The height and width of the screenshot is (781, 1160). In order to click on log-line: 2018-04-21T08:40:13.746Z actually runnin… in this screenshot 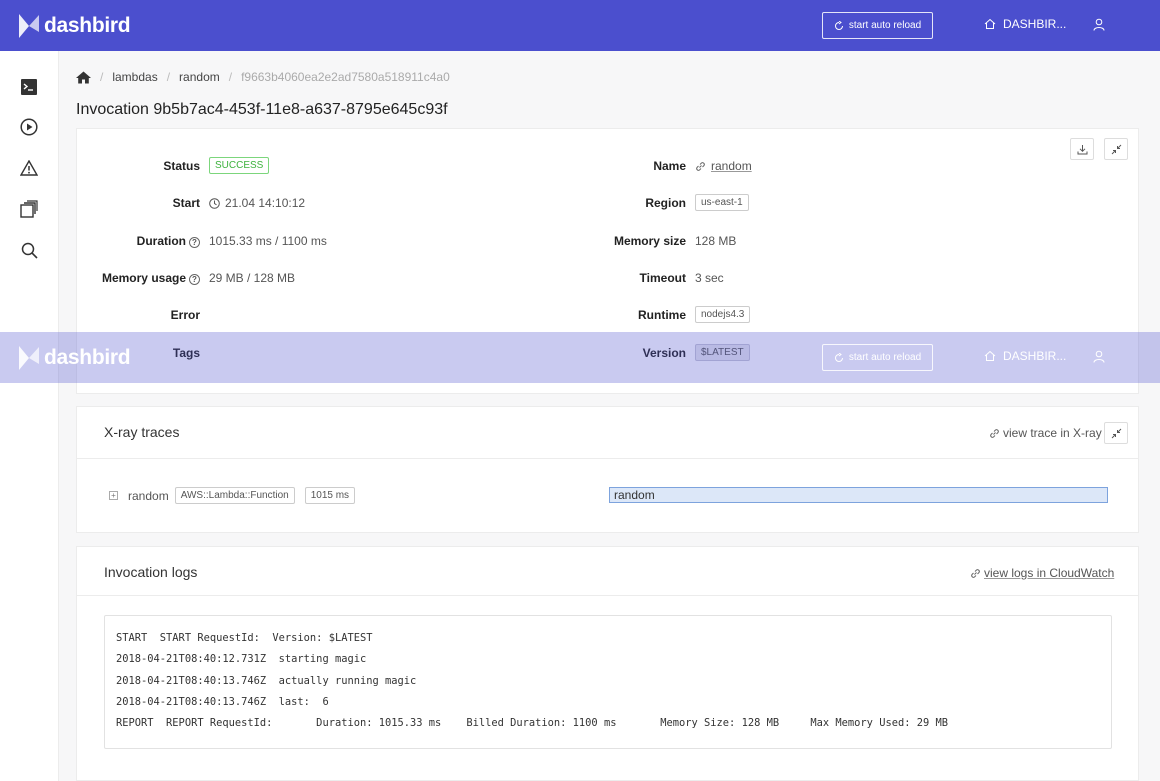, I will do `click(266, 680)`.